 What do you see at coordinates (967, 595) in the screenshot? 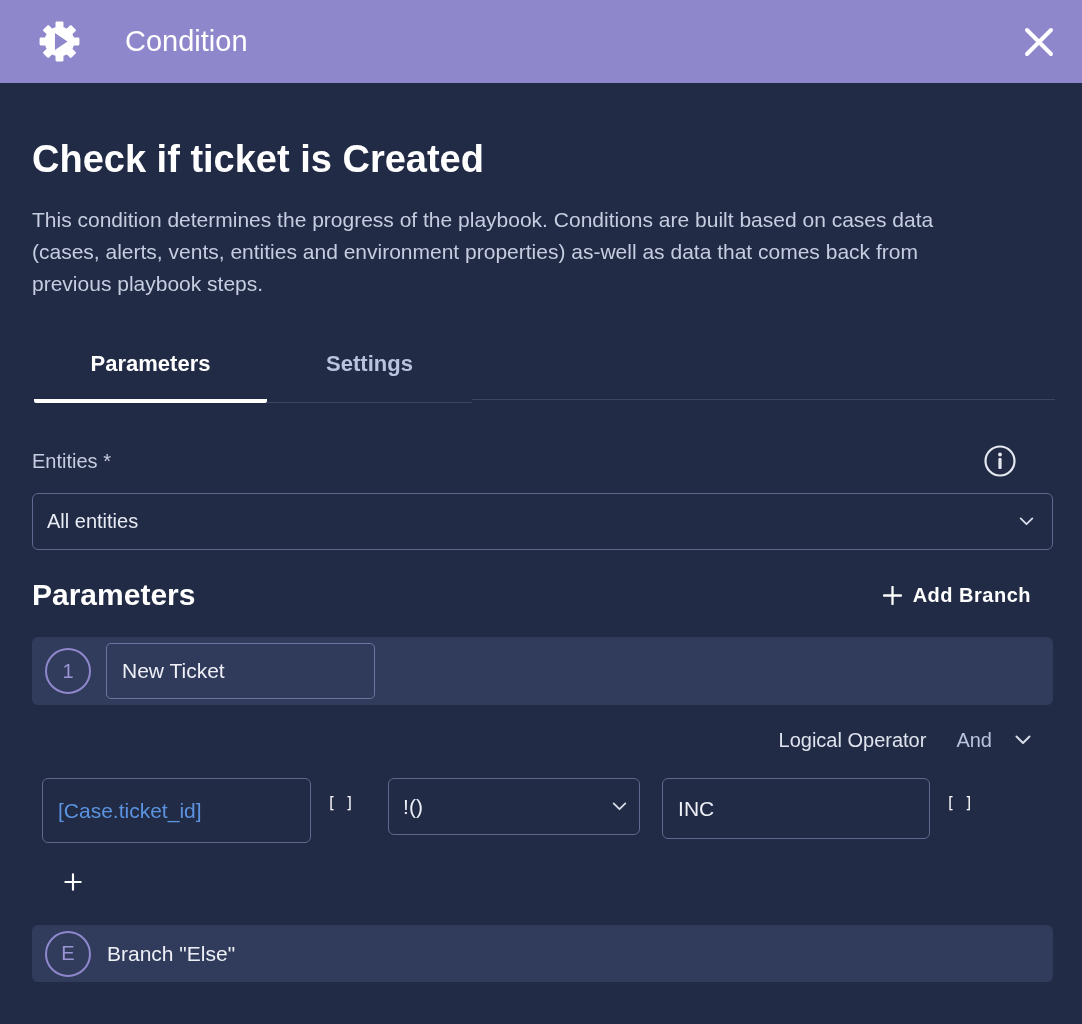
I see `add-branch-button: Add Branch` at bounding box center [967, 595].